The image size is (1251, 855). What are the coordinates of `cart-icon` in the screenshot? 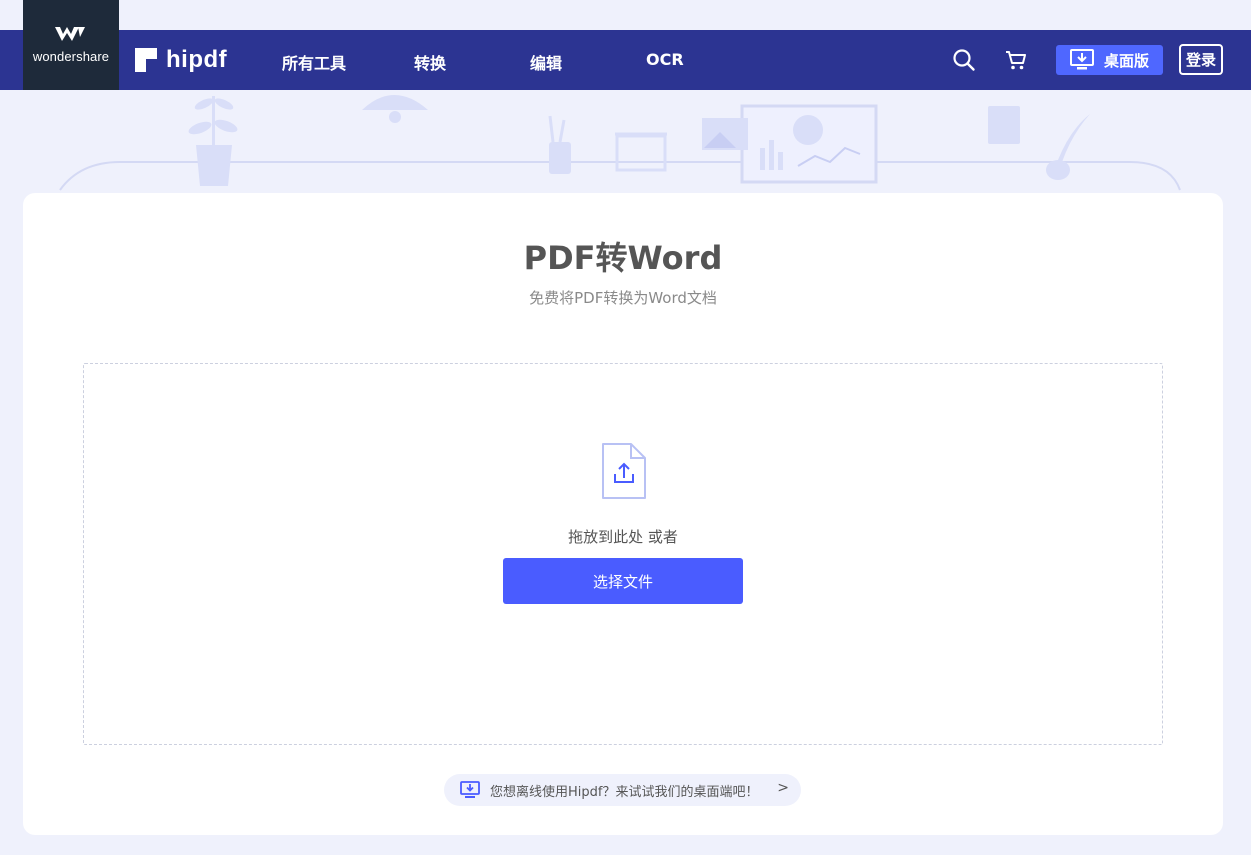 It's located at (1016, 60).